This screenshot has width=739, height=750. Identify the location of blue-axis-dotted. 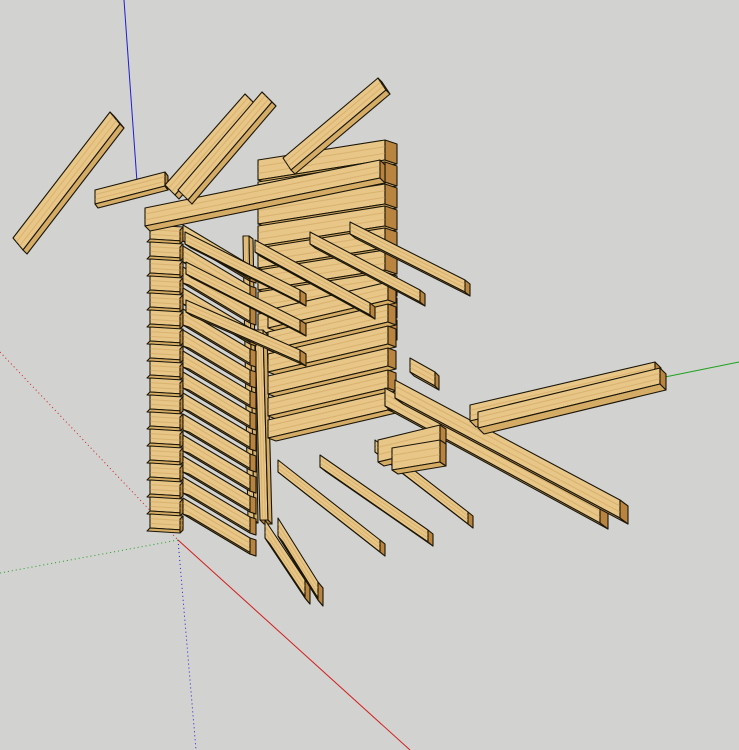
(187, 644).